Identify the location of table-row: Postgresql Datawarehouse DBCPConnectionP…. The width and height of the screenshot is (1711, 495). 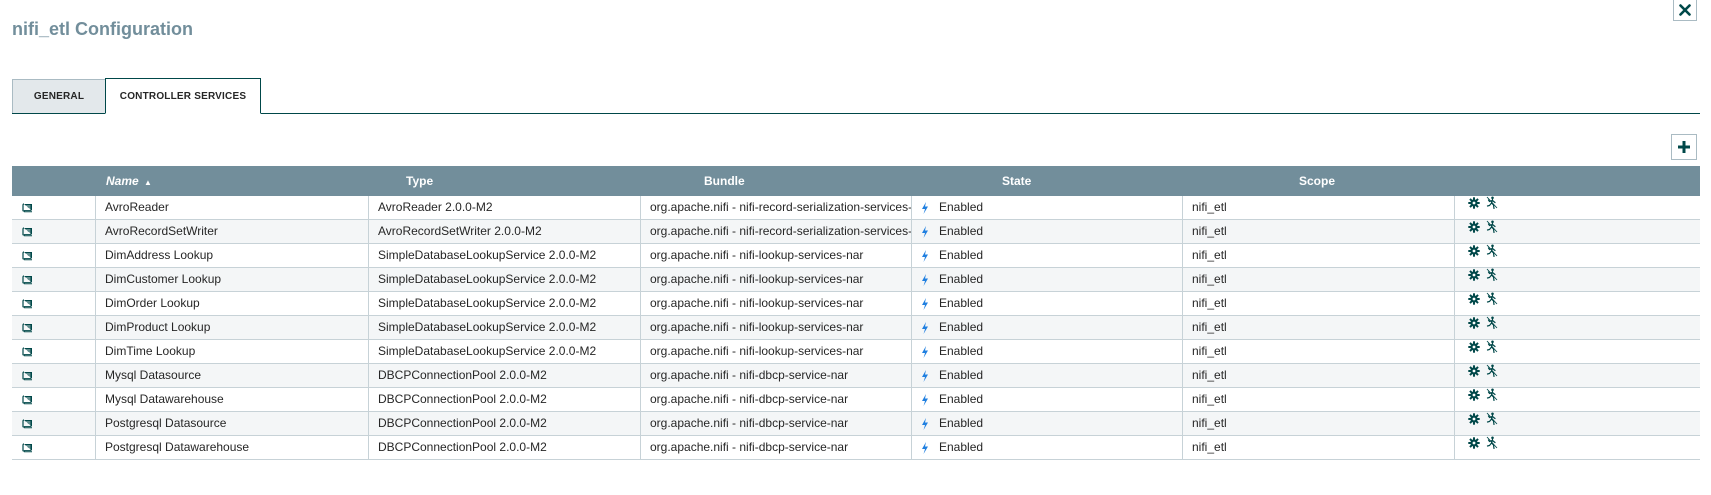
(856, 448).